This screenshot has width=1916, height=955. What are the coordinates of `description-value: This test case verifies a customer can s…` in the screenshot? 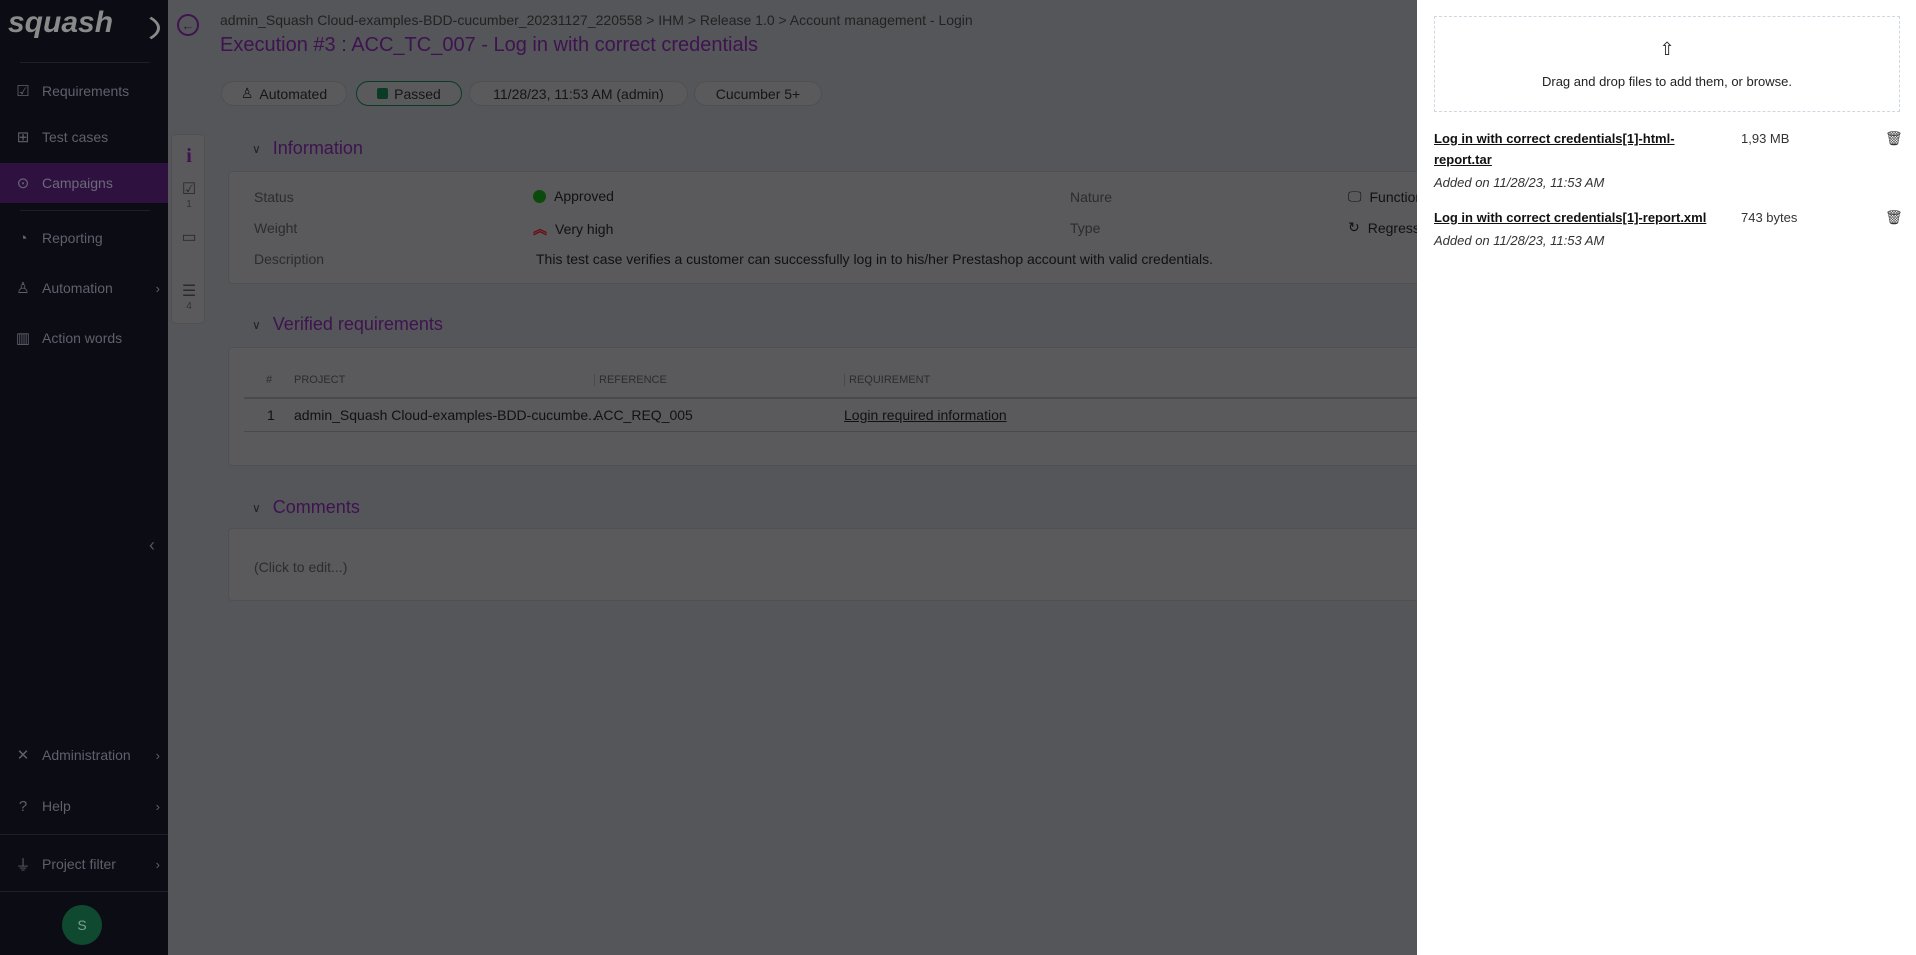 It's located at (874, 259).